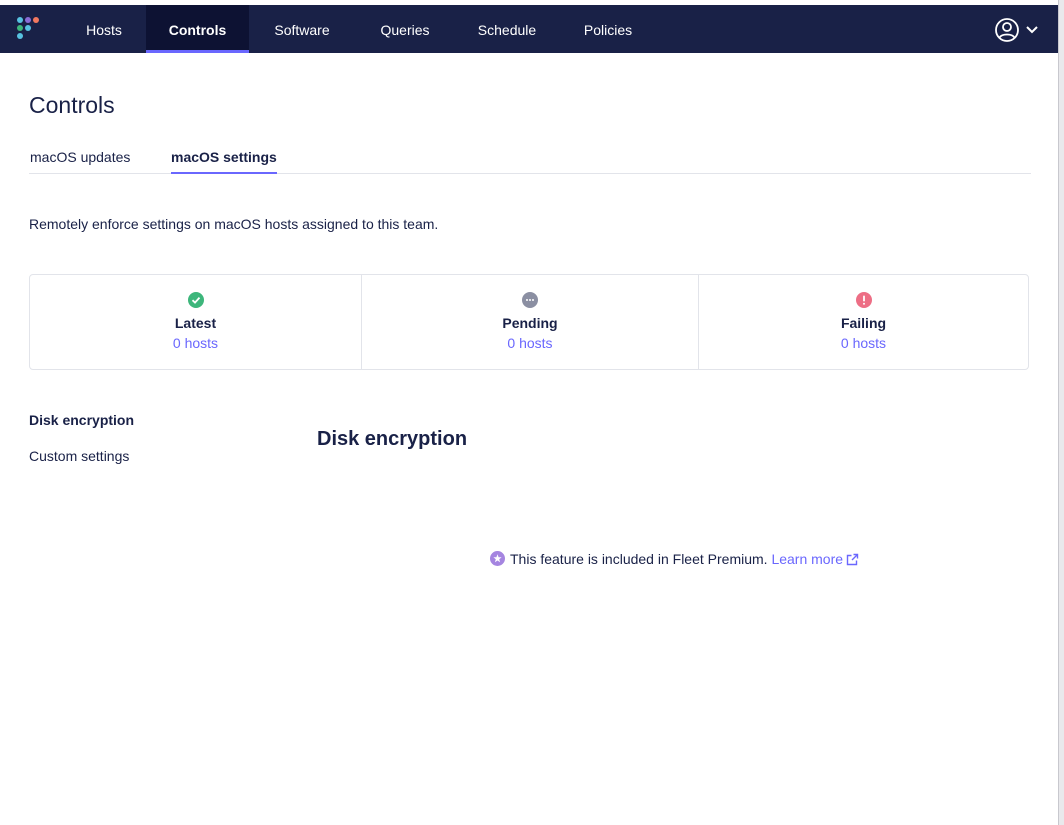 The width and height of the screenshot is (1064, 825). What do you see at coordinates (195, 300) in the screenshot?
I see `check-circle-icon` at bounding box center [195, 300].